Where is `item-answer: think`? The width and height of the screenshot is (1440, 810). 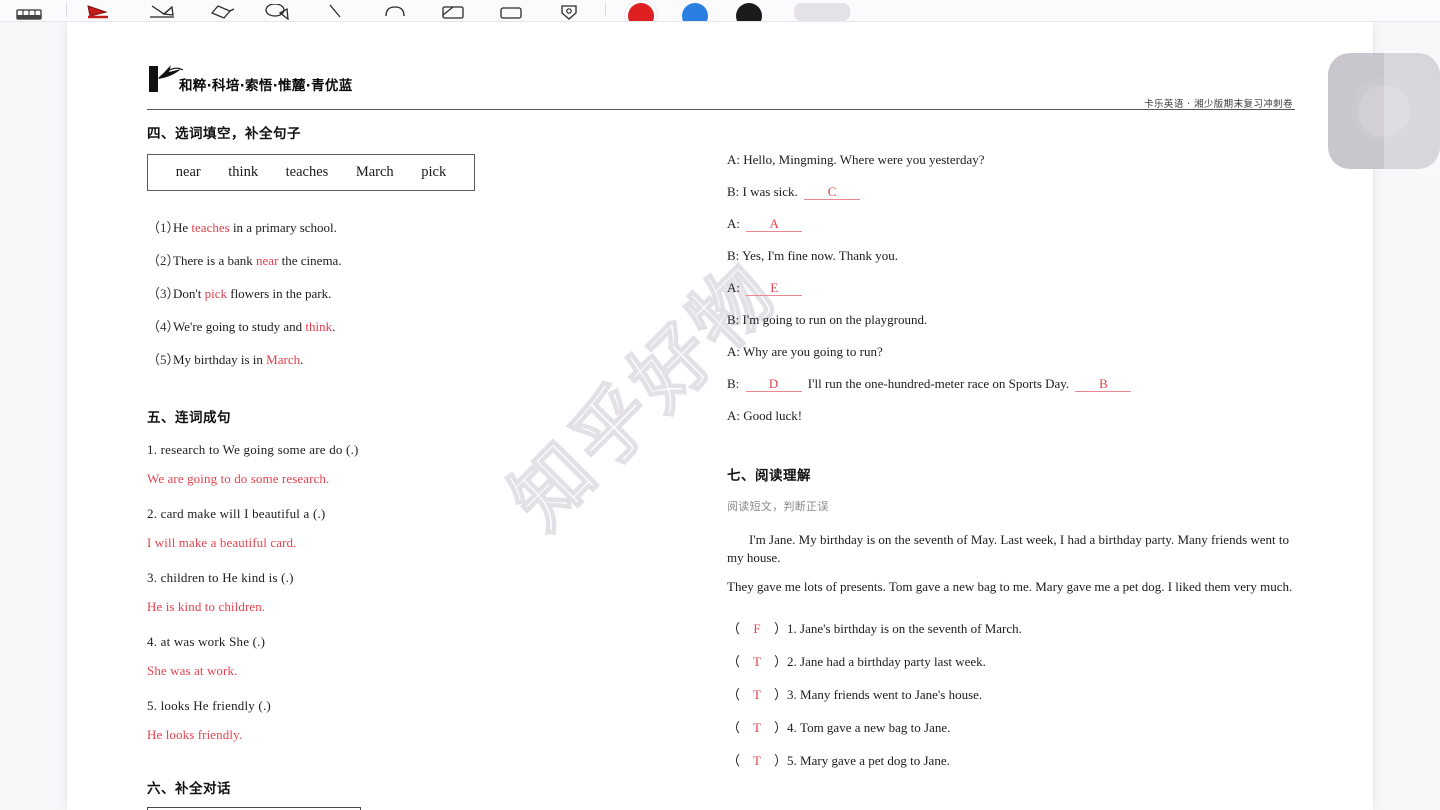 item-answer: think is located at coordinates (319, 326).